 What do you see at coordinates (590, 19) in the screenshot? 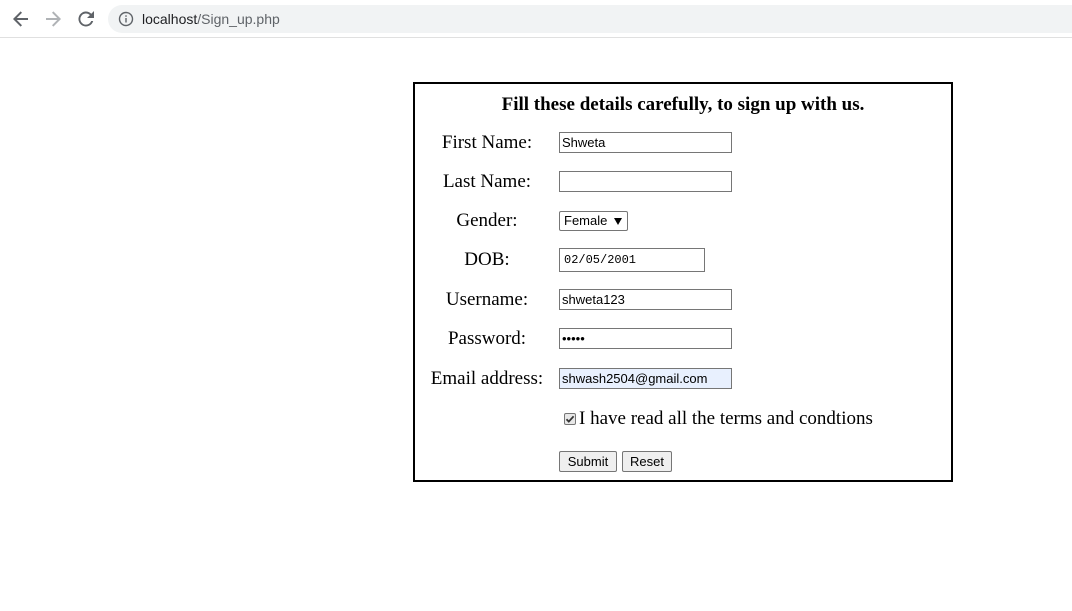
I see `address-bar: localhost/Sign_up.php` at bounding box center [590, 19].